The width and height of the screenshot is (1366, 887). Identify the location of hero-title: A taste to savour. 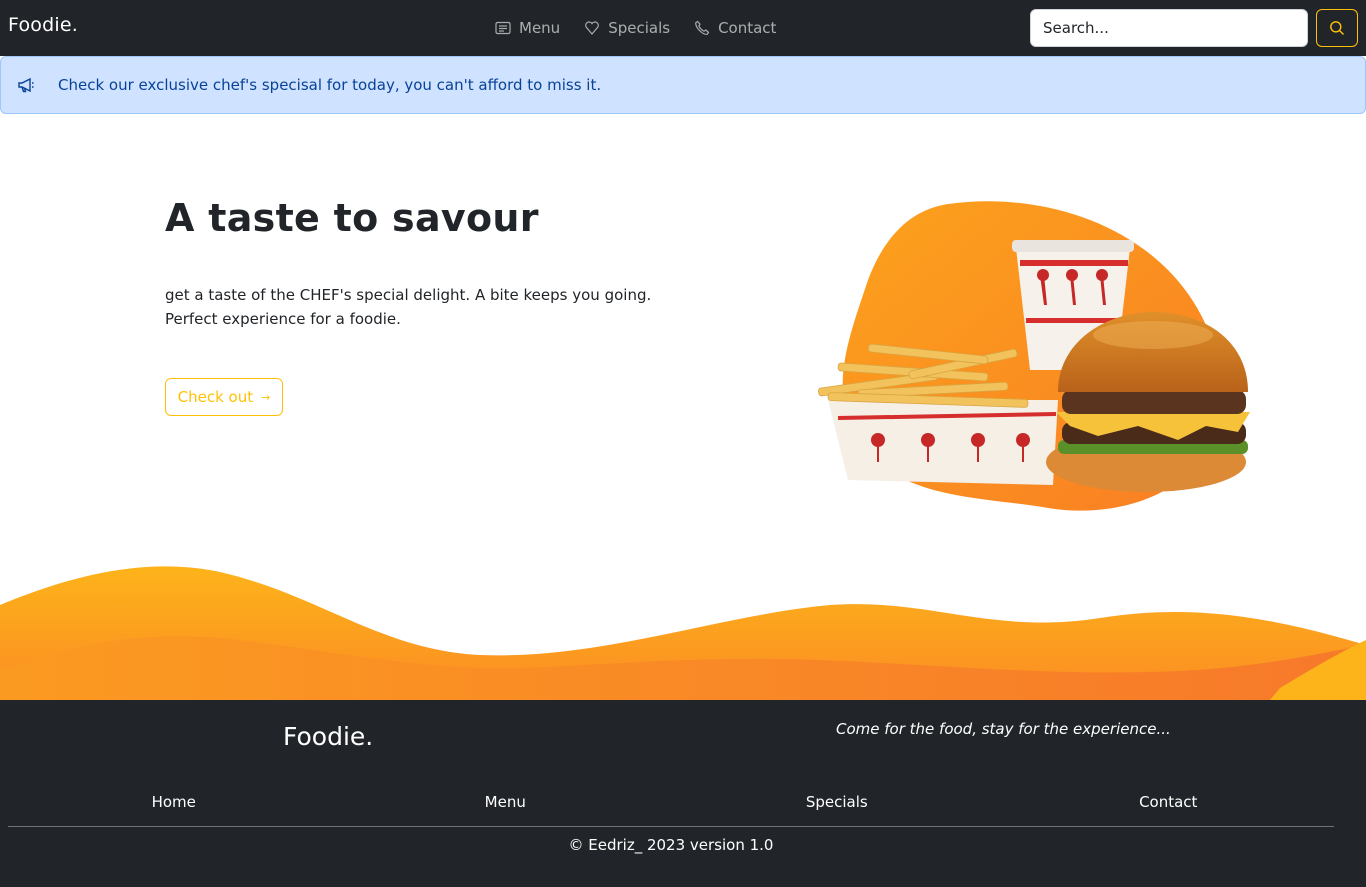
(352, 218).